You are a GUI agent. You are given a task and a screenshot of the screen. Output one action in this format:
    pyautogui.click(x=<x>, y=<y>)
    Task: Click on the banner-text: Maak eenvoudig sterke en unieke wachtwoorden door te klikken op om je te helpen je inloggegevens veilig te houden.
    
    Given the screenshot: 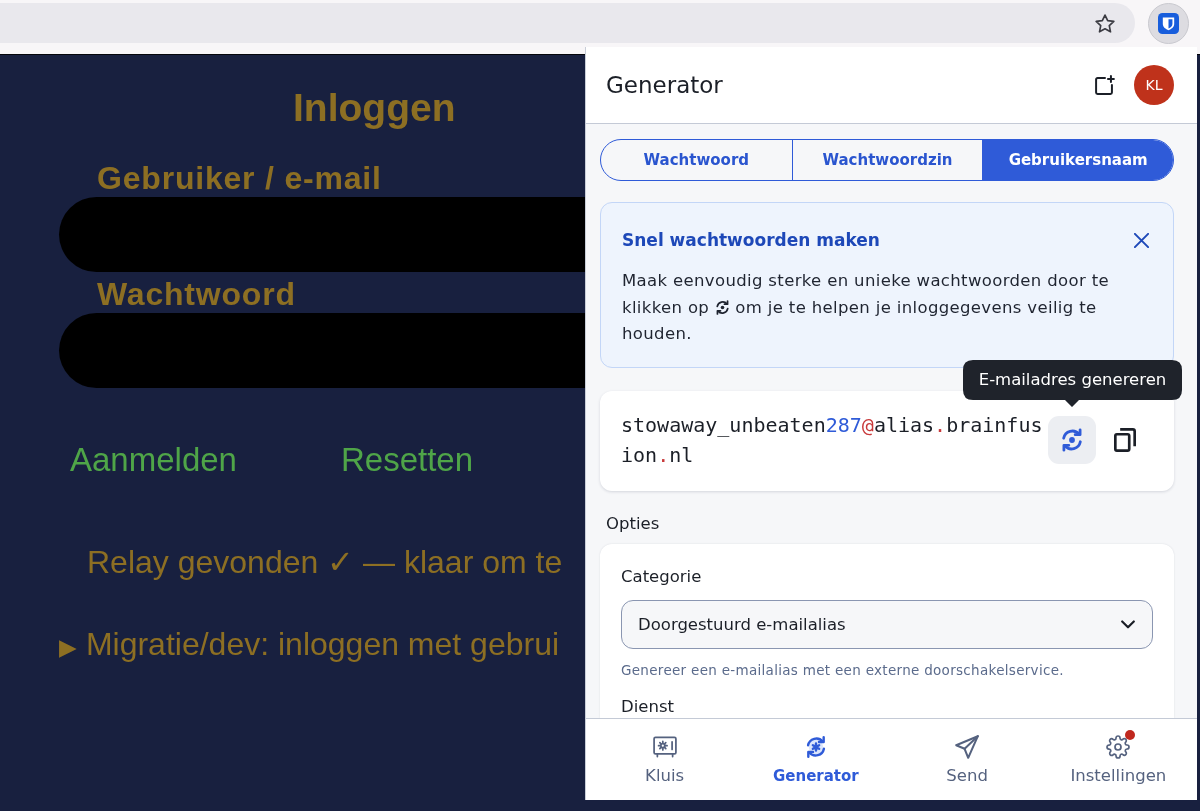 What is the action you would take?
    pyautogui.click(x=866, y=307)
    